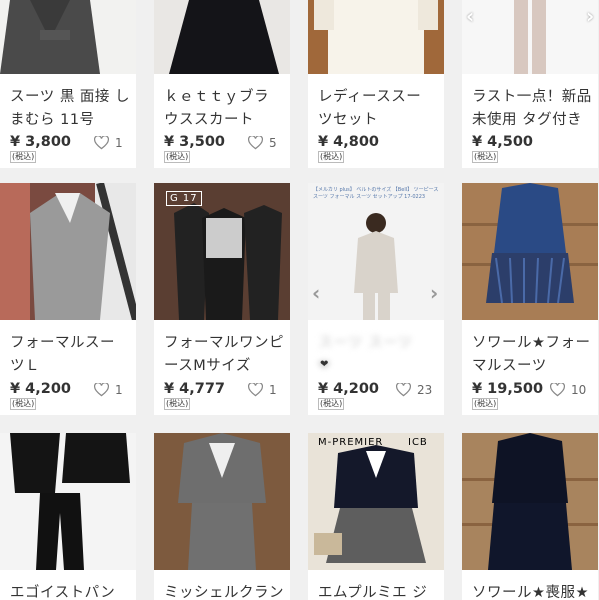 The image size is (599, 600). I want to click on product-price: ¥ 3,800, so click(41, 142).